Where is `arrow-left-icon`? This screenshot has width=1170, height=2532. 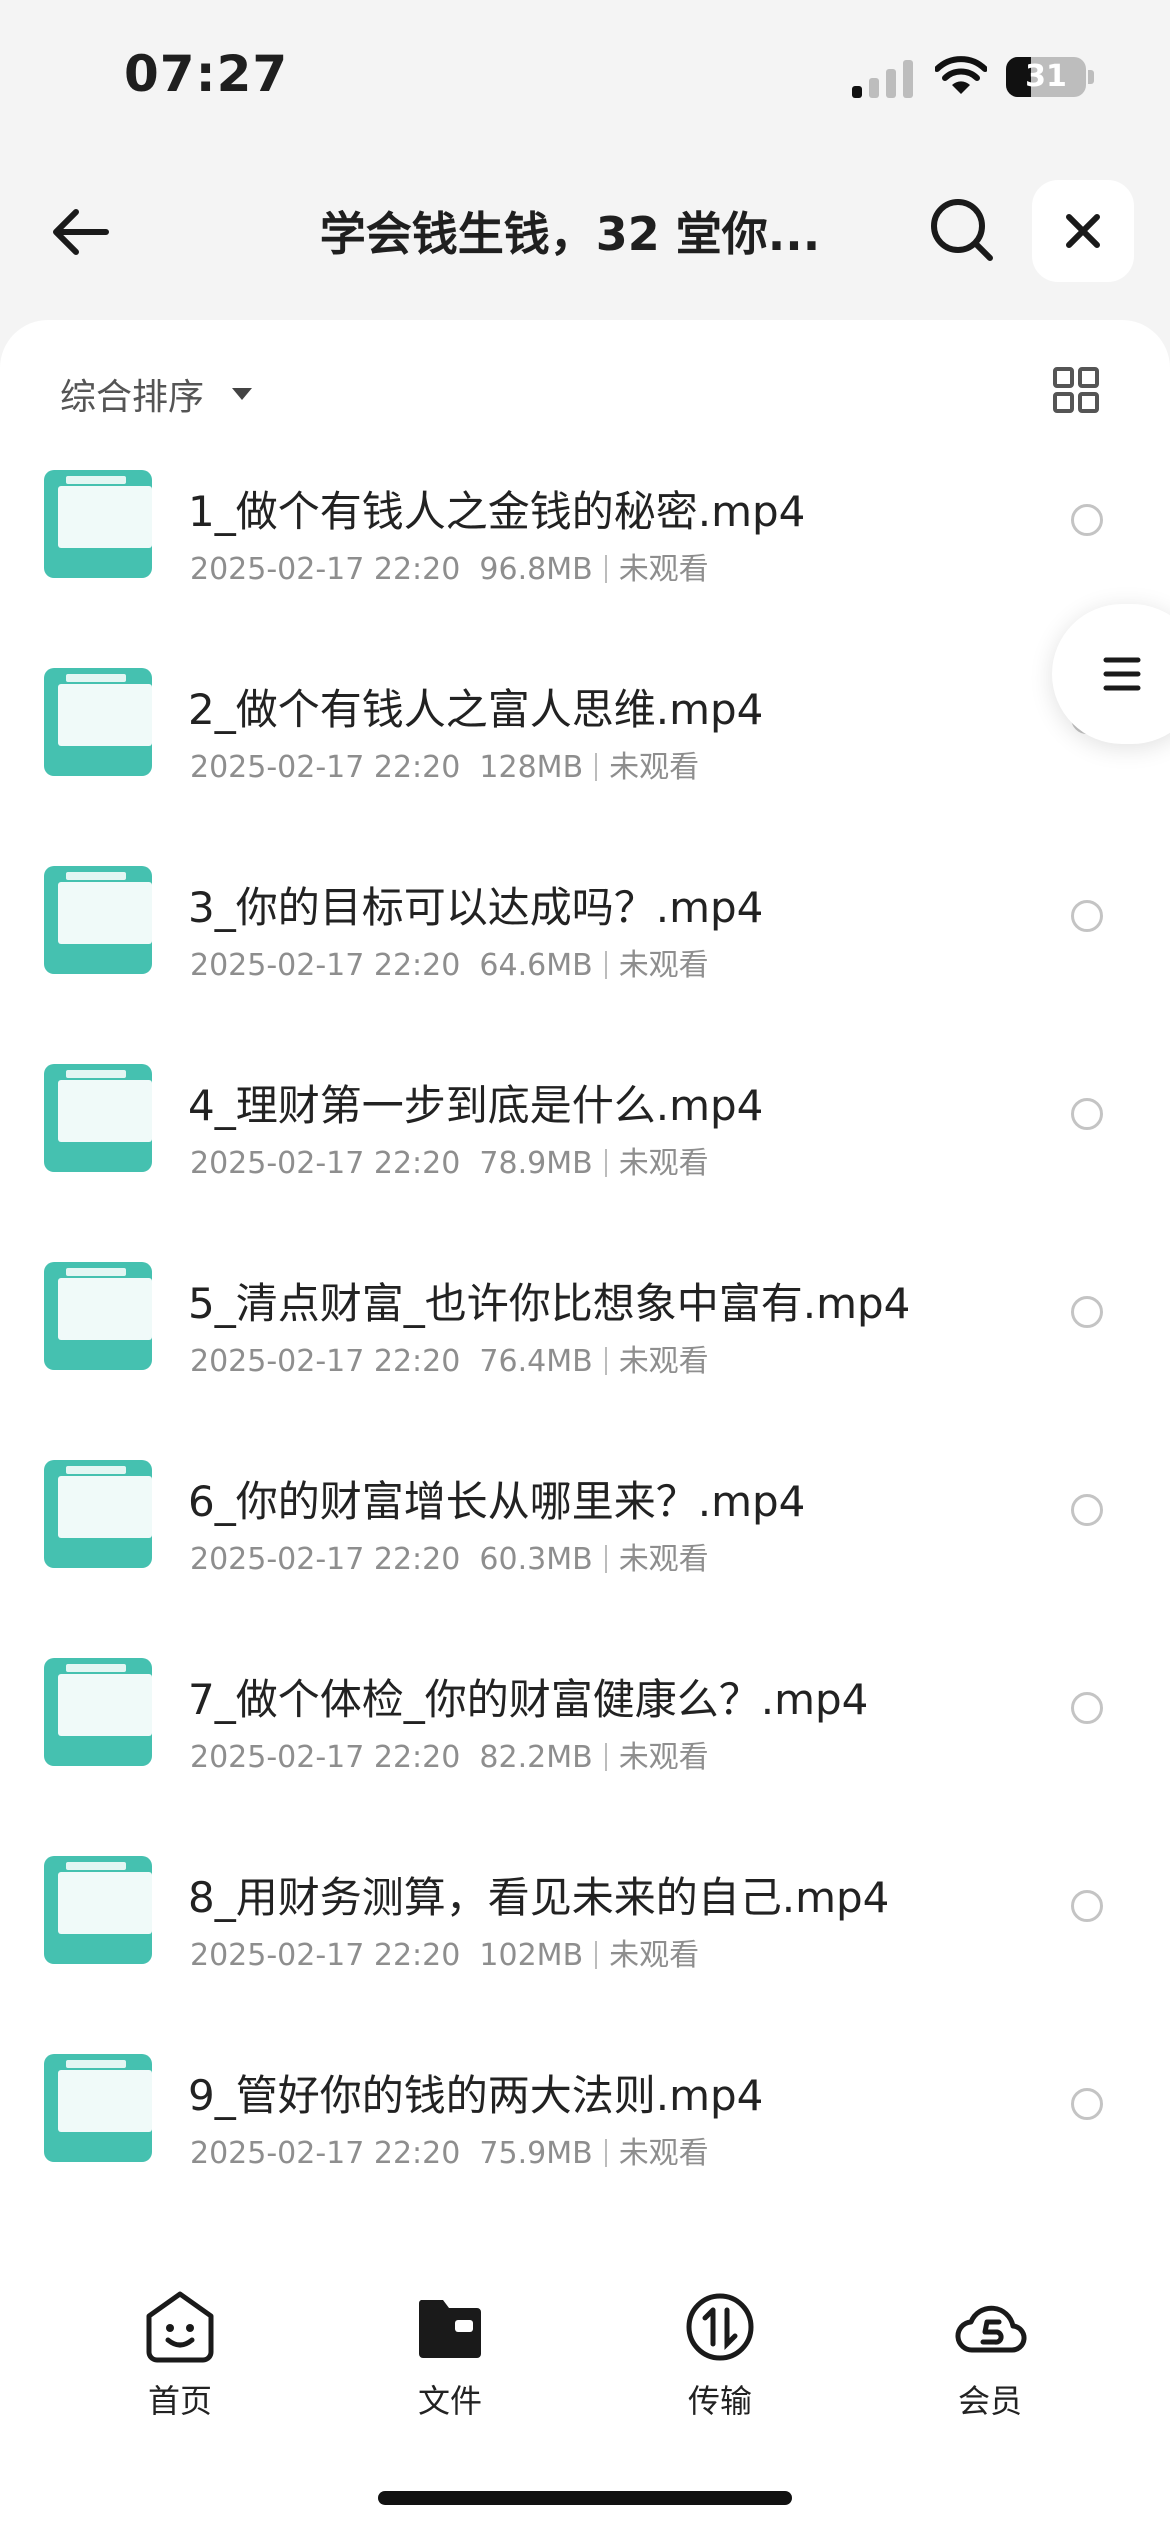 arrow-left-icon is located at coordinates (80, 232).